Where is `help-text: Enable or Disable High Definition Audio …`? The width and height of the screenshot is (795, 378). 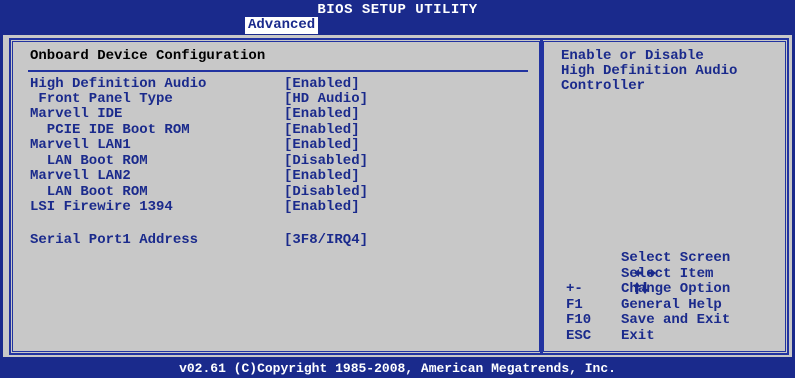
help-text: Enable or Disable High Definition Audio … is located at coordinates (671, 71).